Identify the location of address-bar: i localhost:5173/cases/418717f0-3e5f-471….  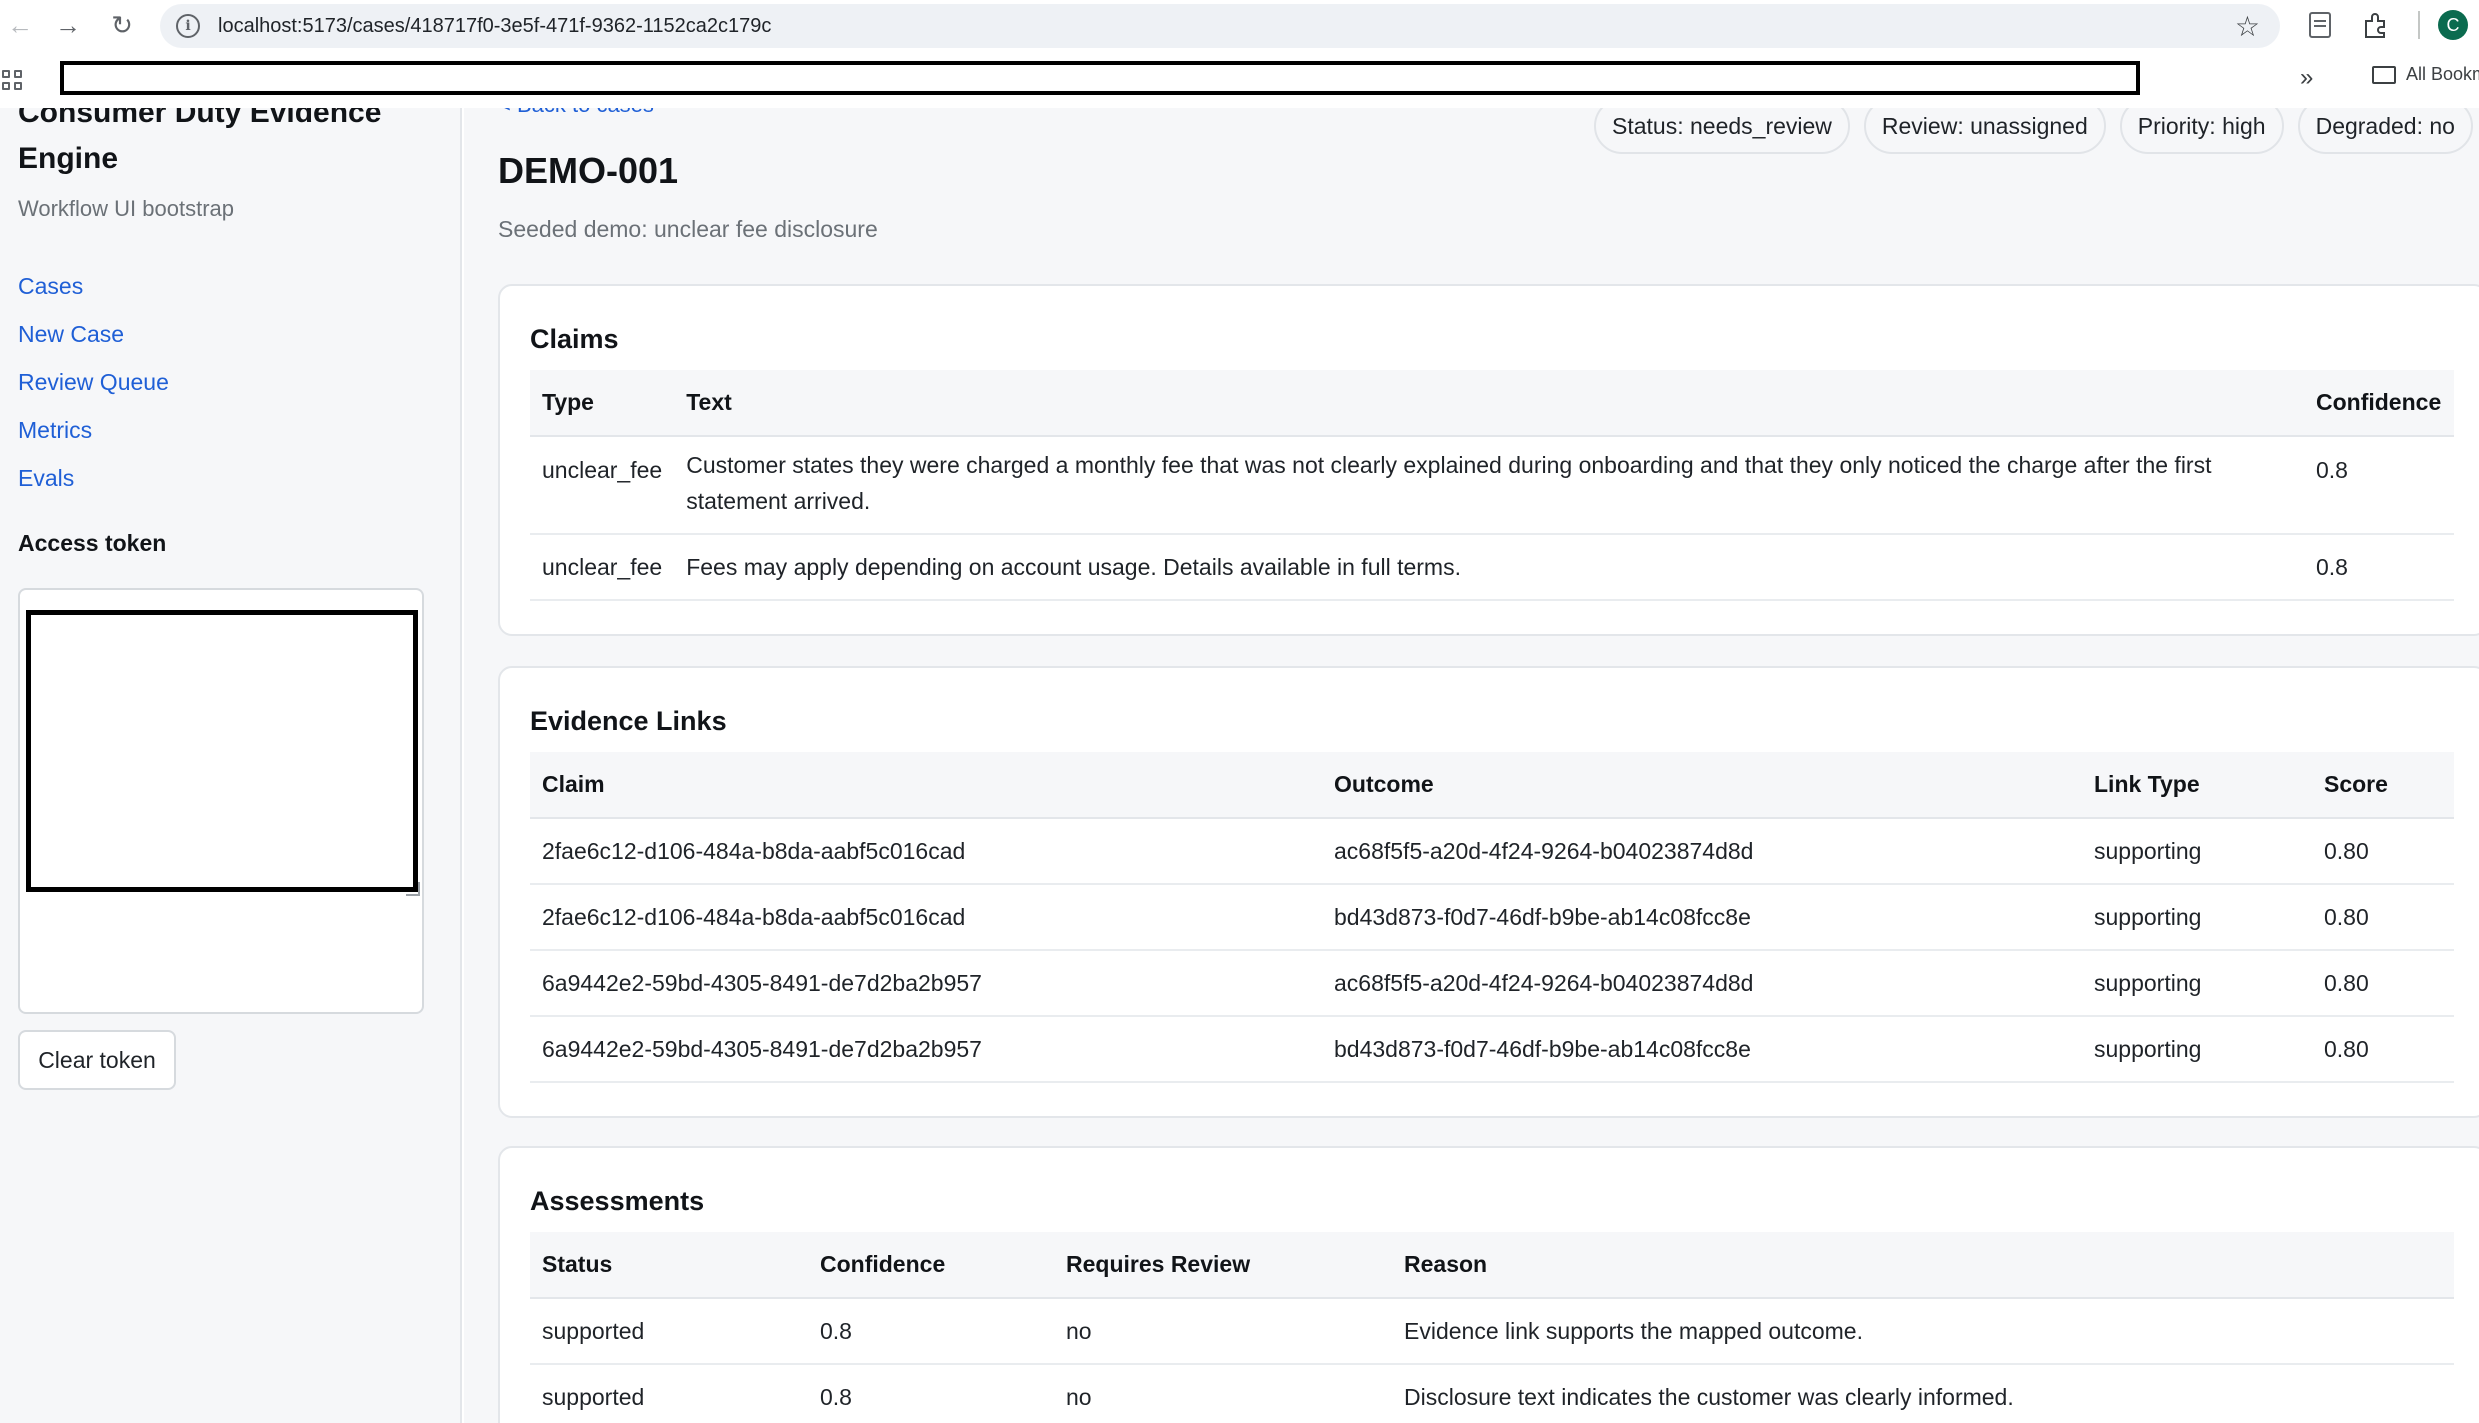
(1220, 26).